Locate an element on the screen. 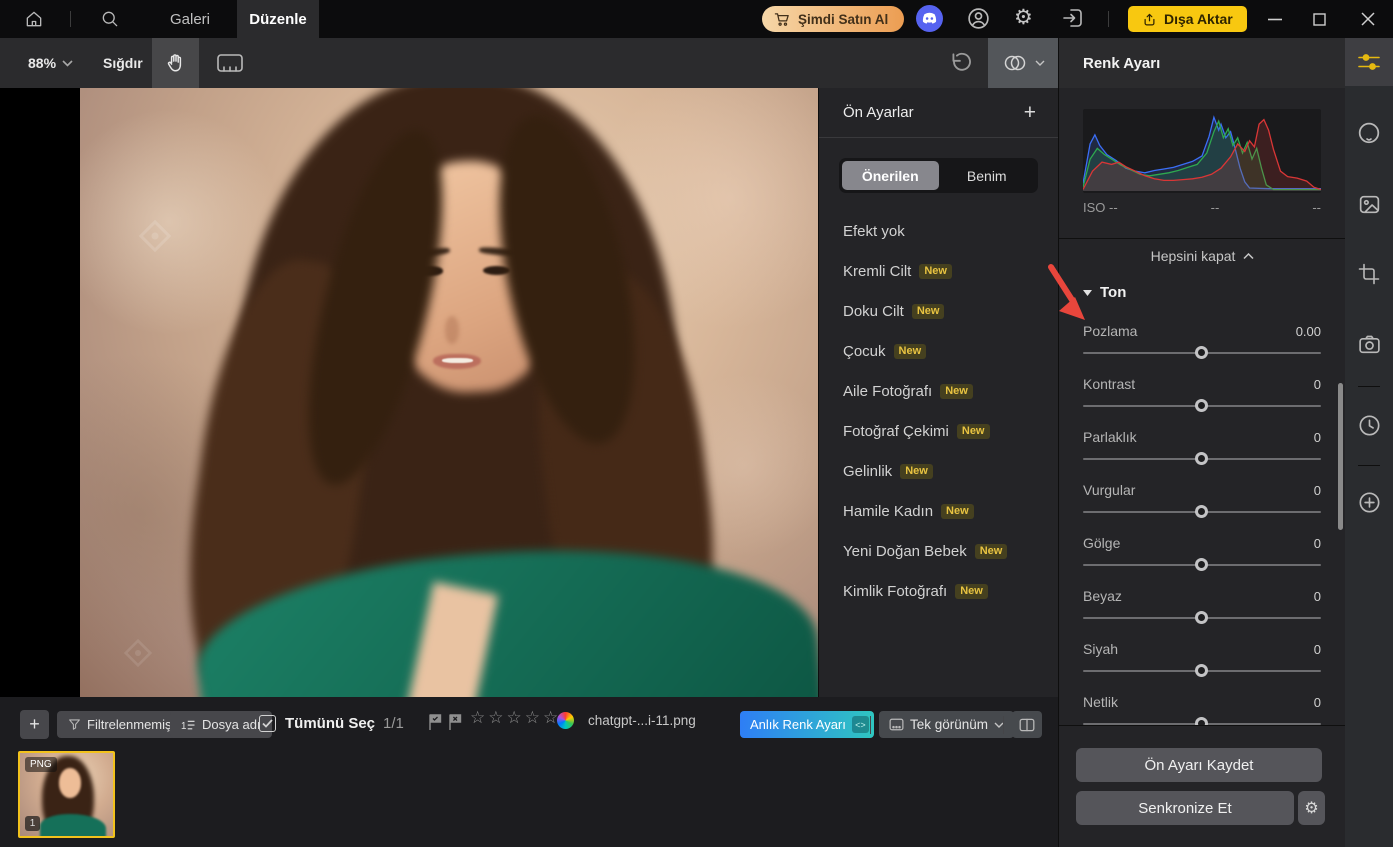 This screenshot has width=1393, height=847. select-all-checkbox is located at coordinates (267, 723).